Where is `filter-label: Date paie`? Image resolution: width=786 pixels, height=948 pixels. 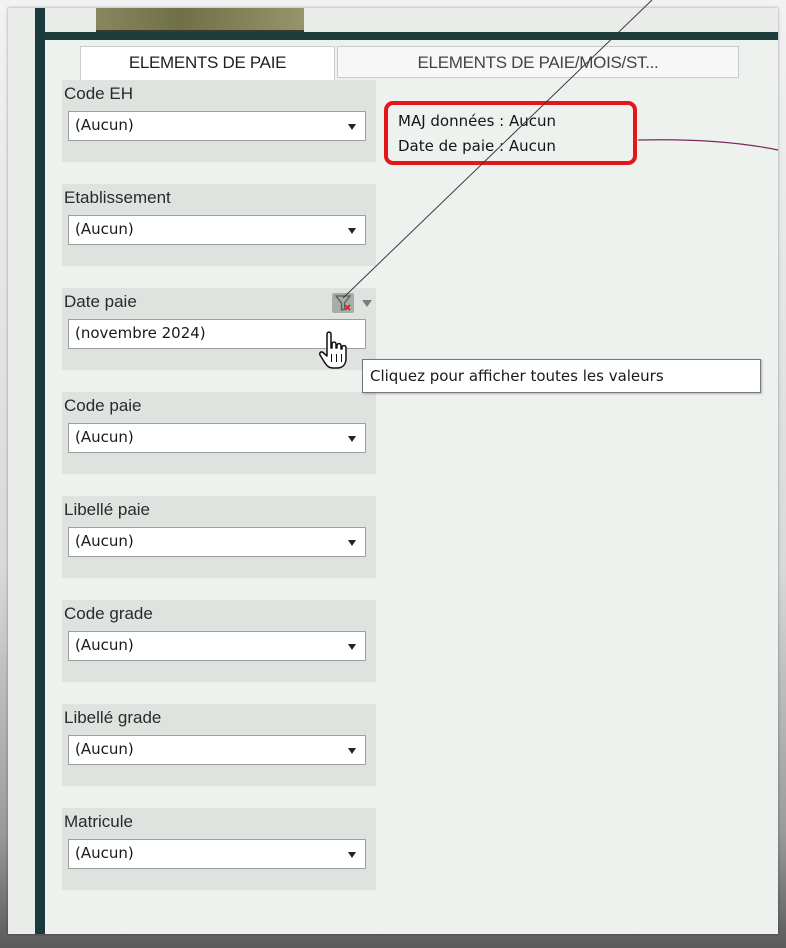 filter-label: Date paie is located at coordinates (100, 301).